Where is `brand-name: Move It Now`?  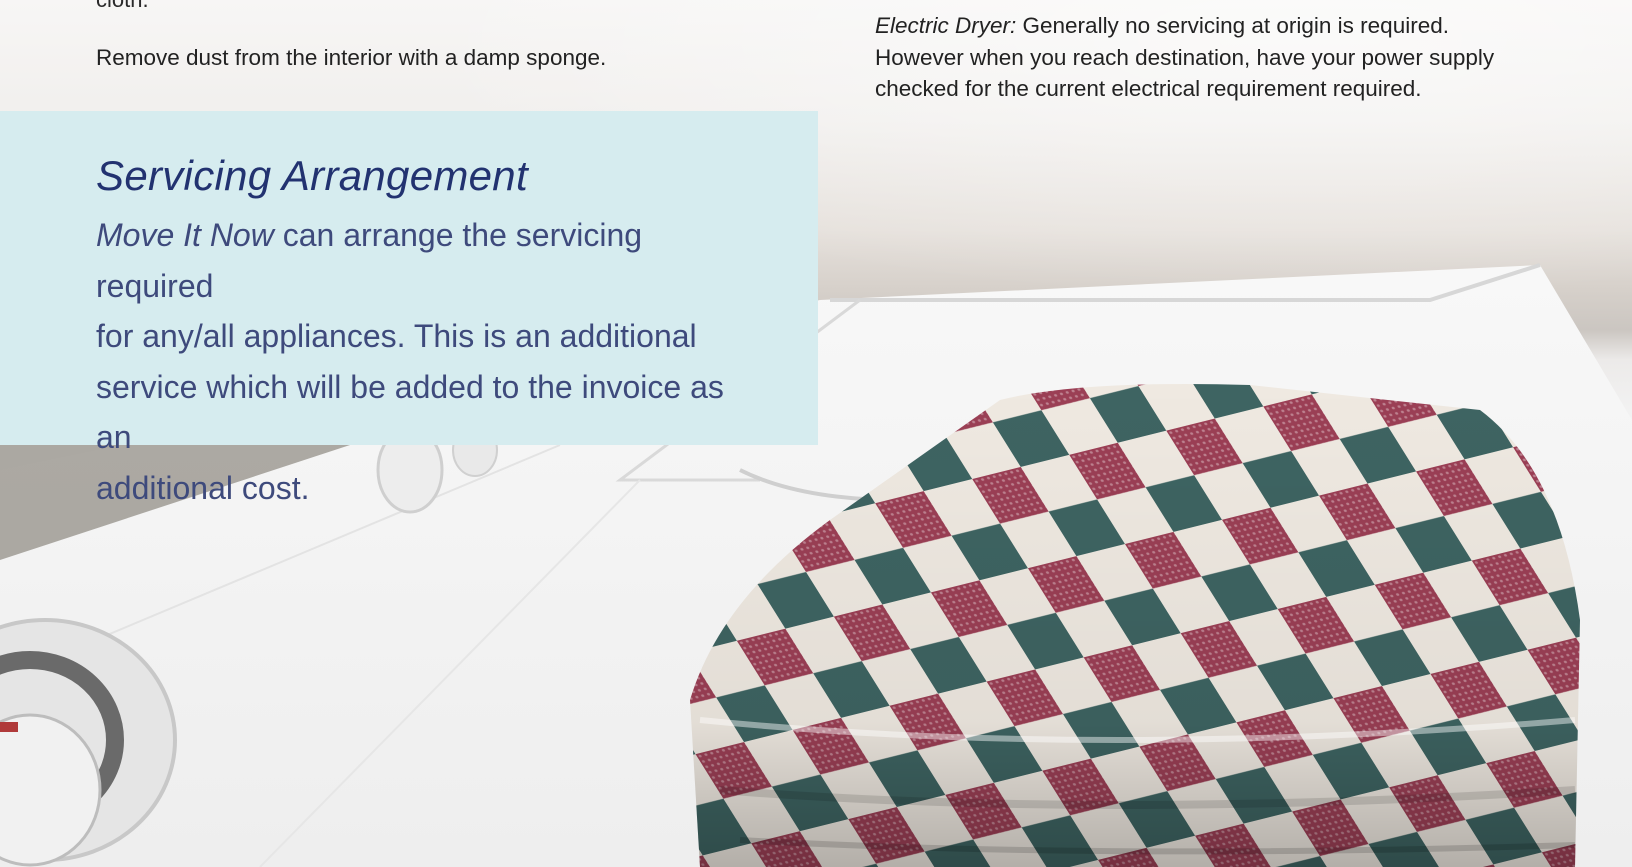
brand-name: Move It Now is located at coordinates (185, 235).